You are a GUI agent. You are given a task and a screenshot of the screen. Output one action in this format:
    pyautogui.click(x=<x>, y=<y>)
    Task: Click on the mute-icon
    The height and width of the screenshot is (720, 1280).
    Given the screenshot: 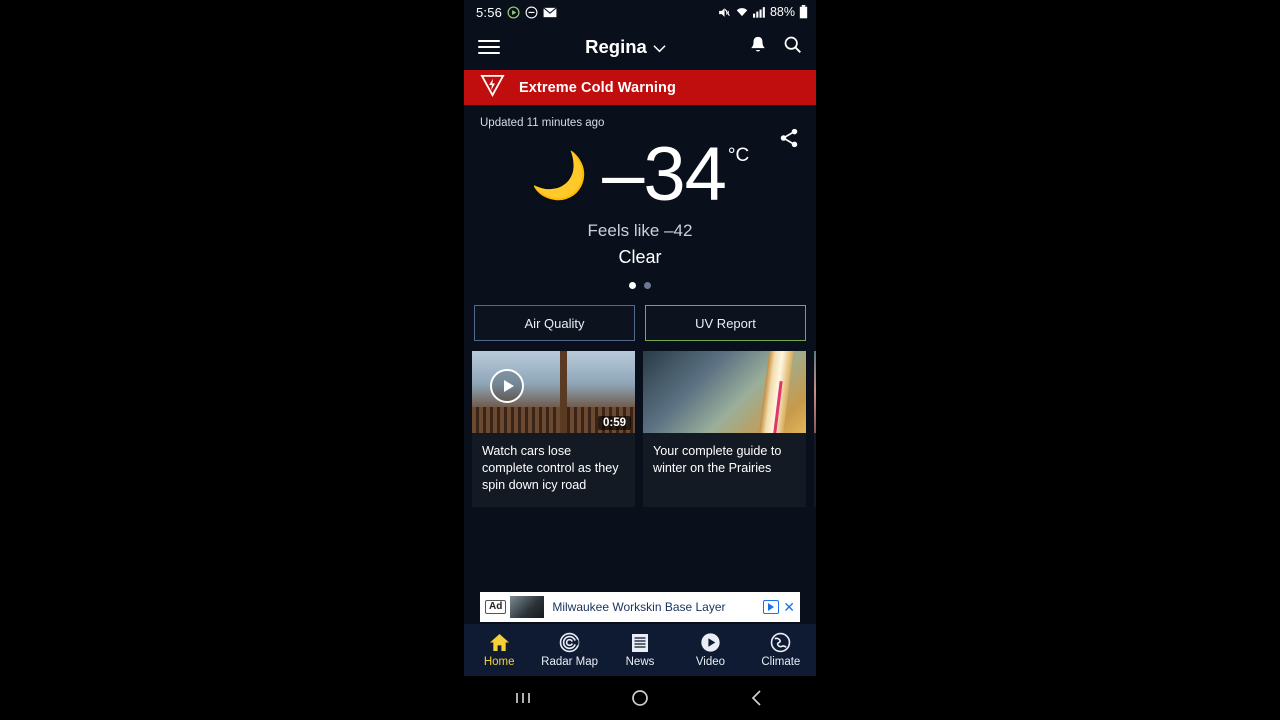 What is the action you would take?
    pyautogui.click(x=724, y=12)
    